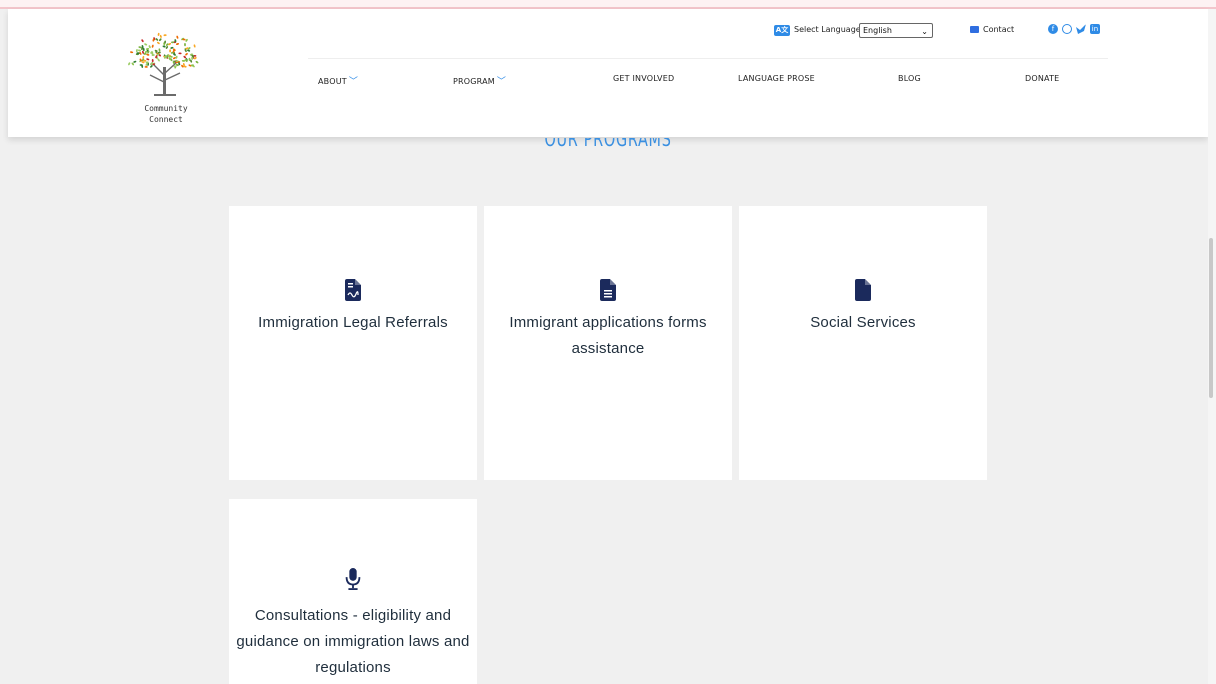  I want to click on program-card-forms-assistance: Immigrant applications forms assistance, so click(608, 343).